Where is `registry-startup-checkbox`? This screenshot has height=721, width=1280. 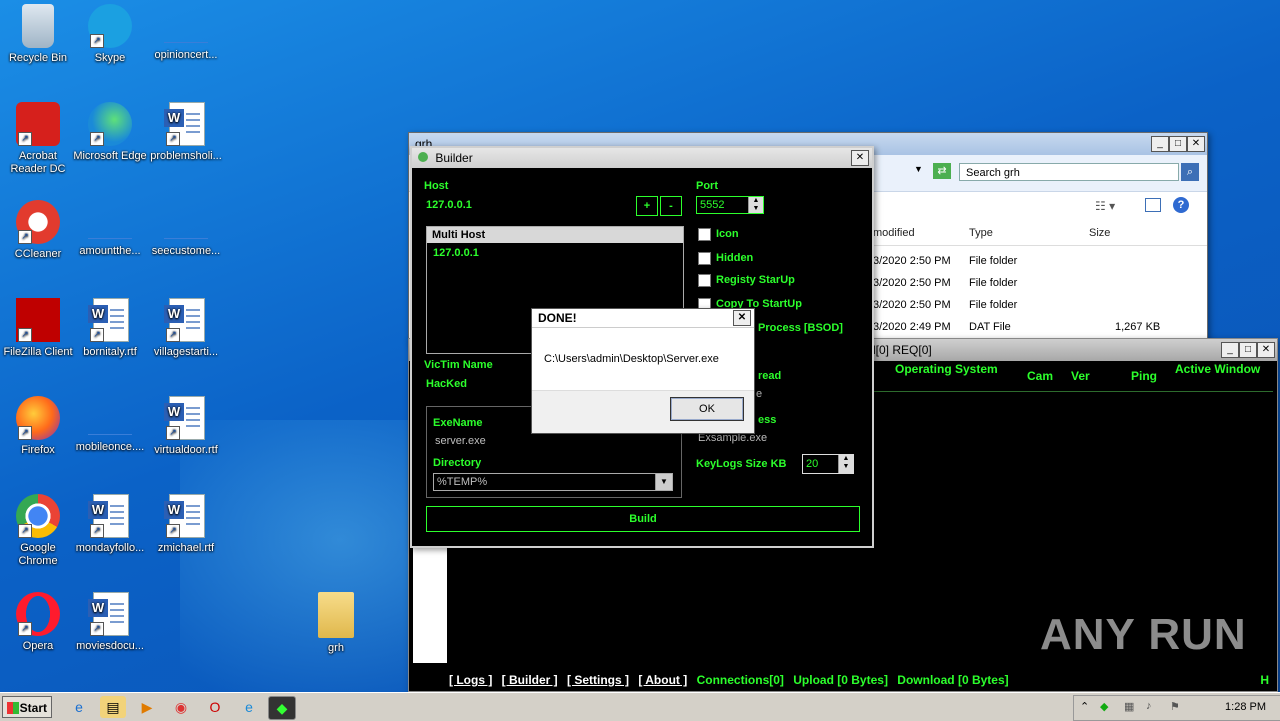
registry-startup-checkbox is located at coordinates (704, 280).